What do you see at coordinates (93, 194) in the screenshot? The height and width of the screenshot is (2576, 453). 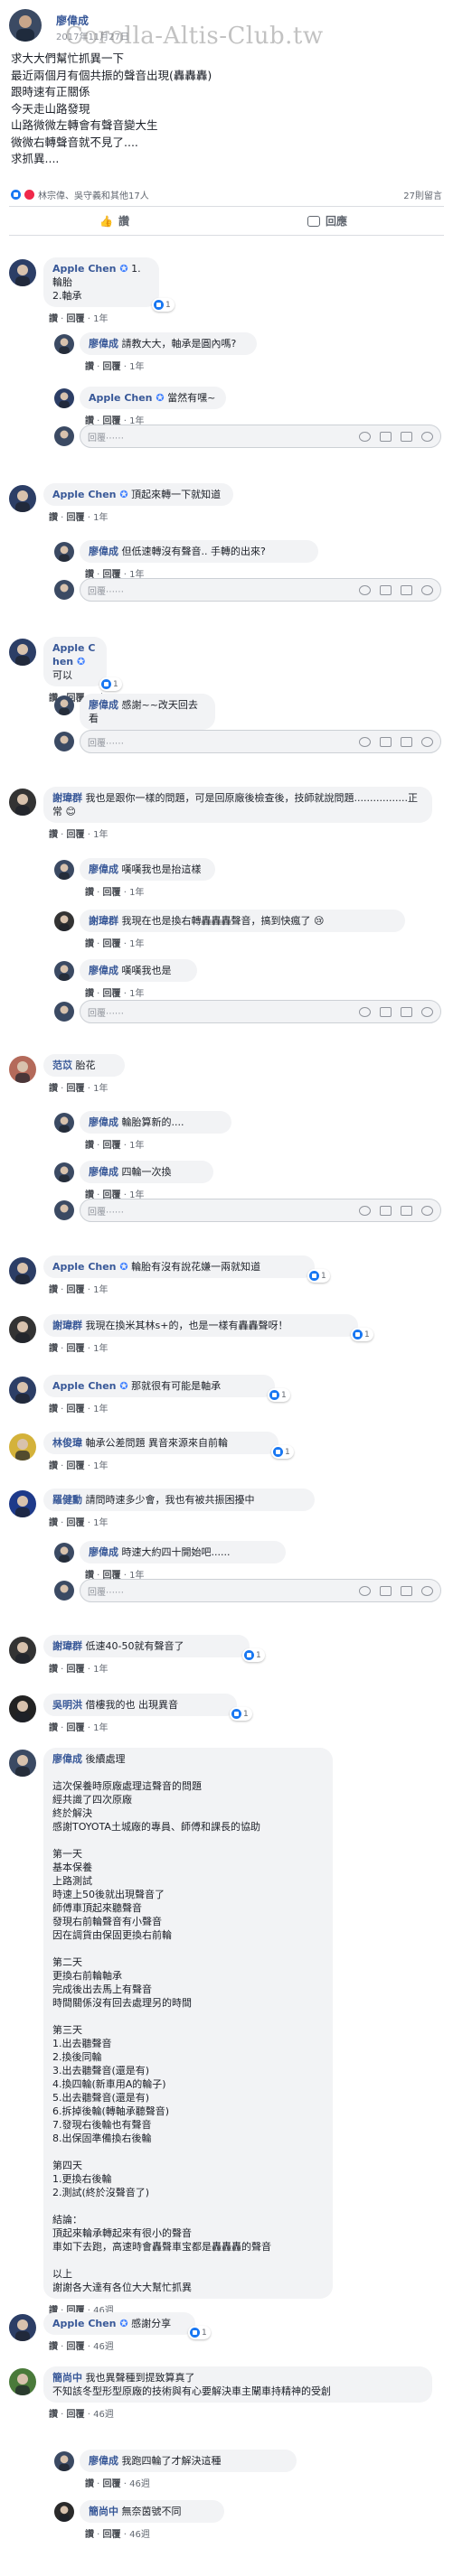 I see `reactors-summary: 林宗偉、吳守義和其他17人` at bounding box center [93, 194].